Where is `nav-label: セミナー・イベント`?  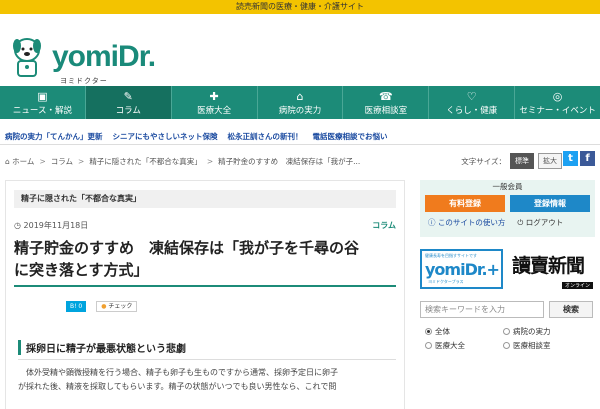 nav-label: セミナー・イベント is located at coordinates (557, 111).